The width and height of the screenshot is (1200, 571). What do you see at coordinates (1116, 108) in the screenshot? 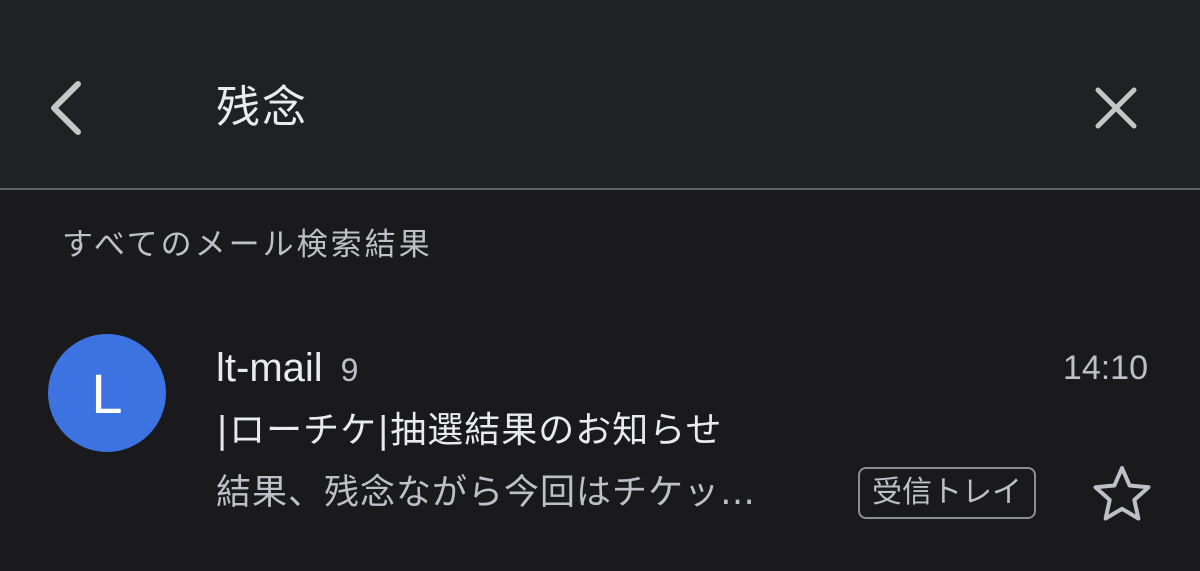
I see `close-icon` at bounding box center [1116, 108].